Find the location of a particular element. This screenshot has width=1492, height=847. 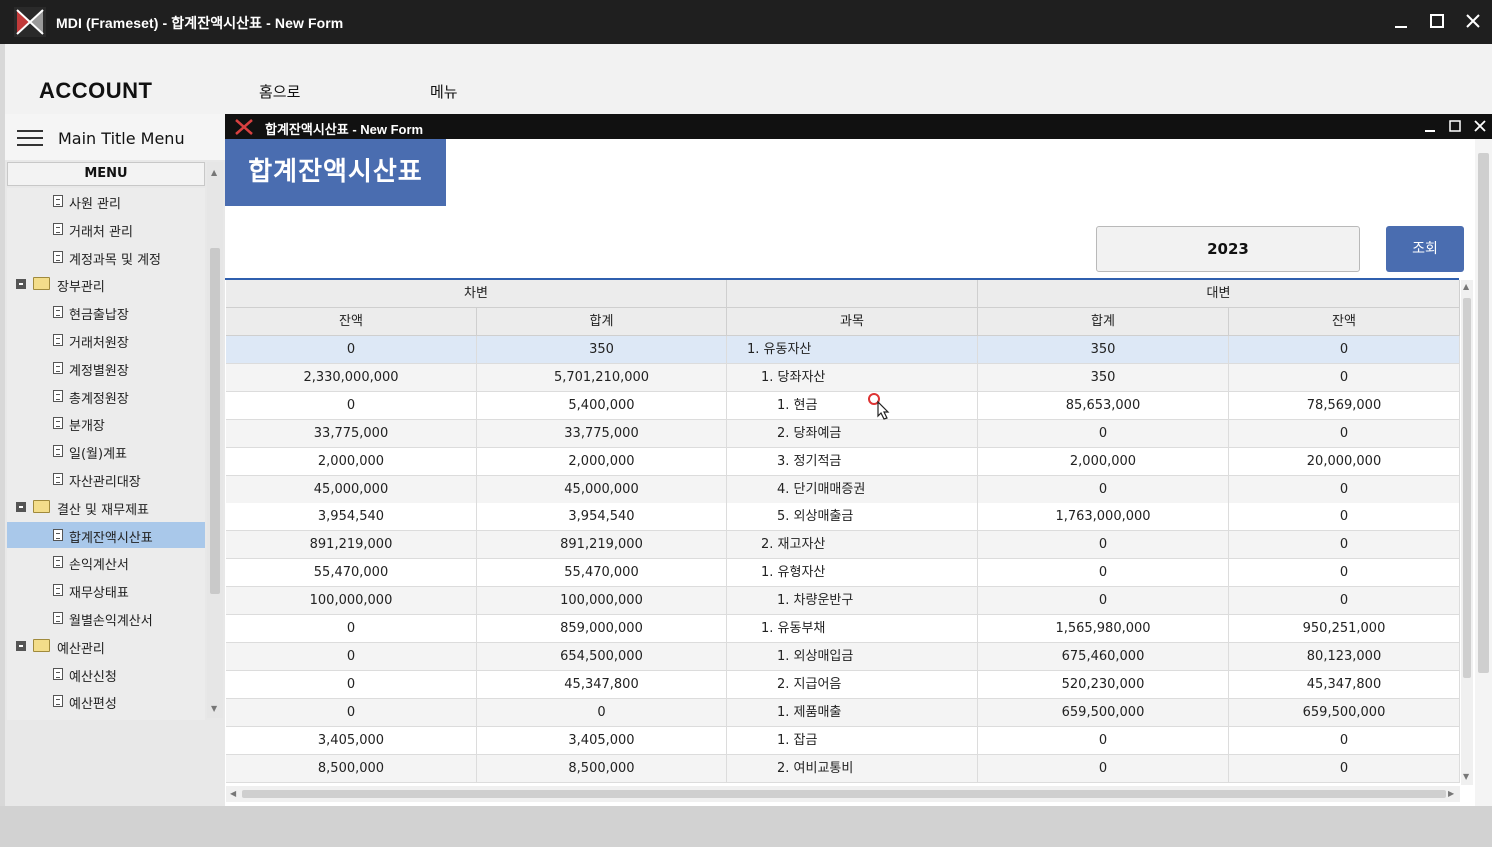

menu-tree-item: 거래처 관리 is located at coordinates (106, 229).